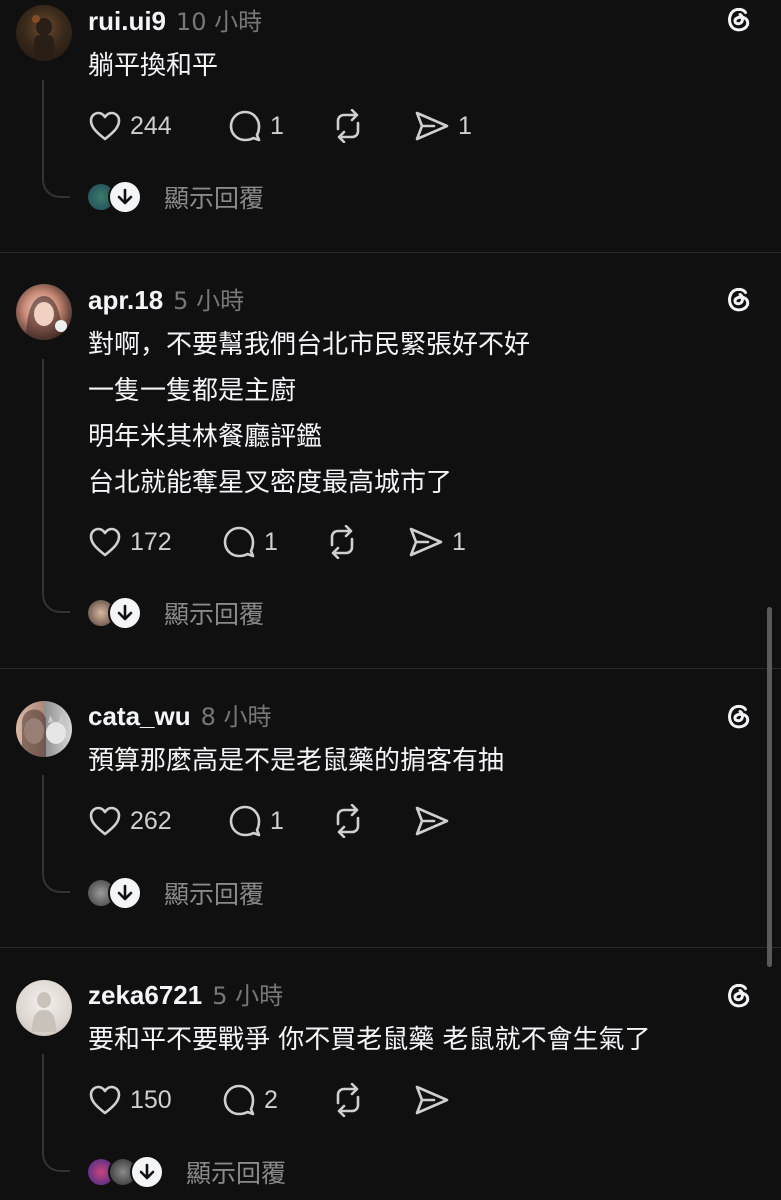 The height and width of the screenshot is (1200, 781). What do you see at coordinates (145, 995) in the screenshot?
I see `username: zeka6721` at bounding box center [145, 995].